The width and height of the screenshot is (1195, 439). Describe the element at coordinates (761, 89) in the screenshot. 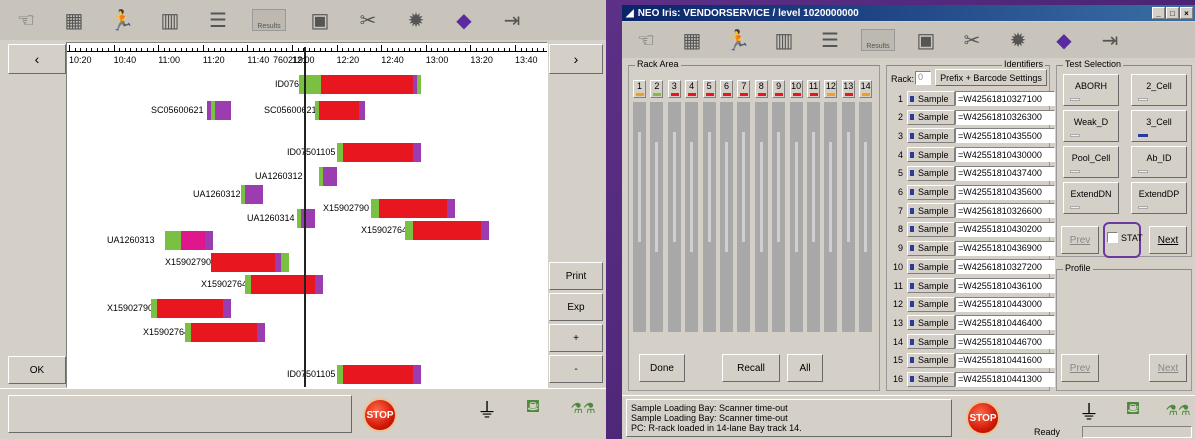

I see `rack-column-button: 8` at that location.